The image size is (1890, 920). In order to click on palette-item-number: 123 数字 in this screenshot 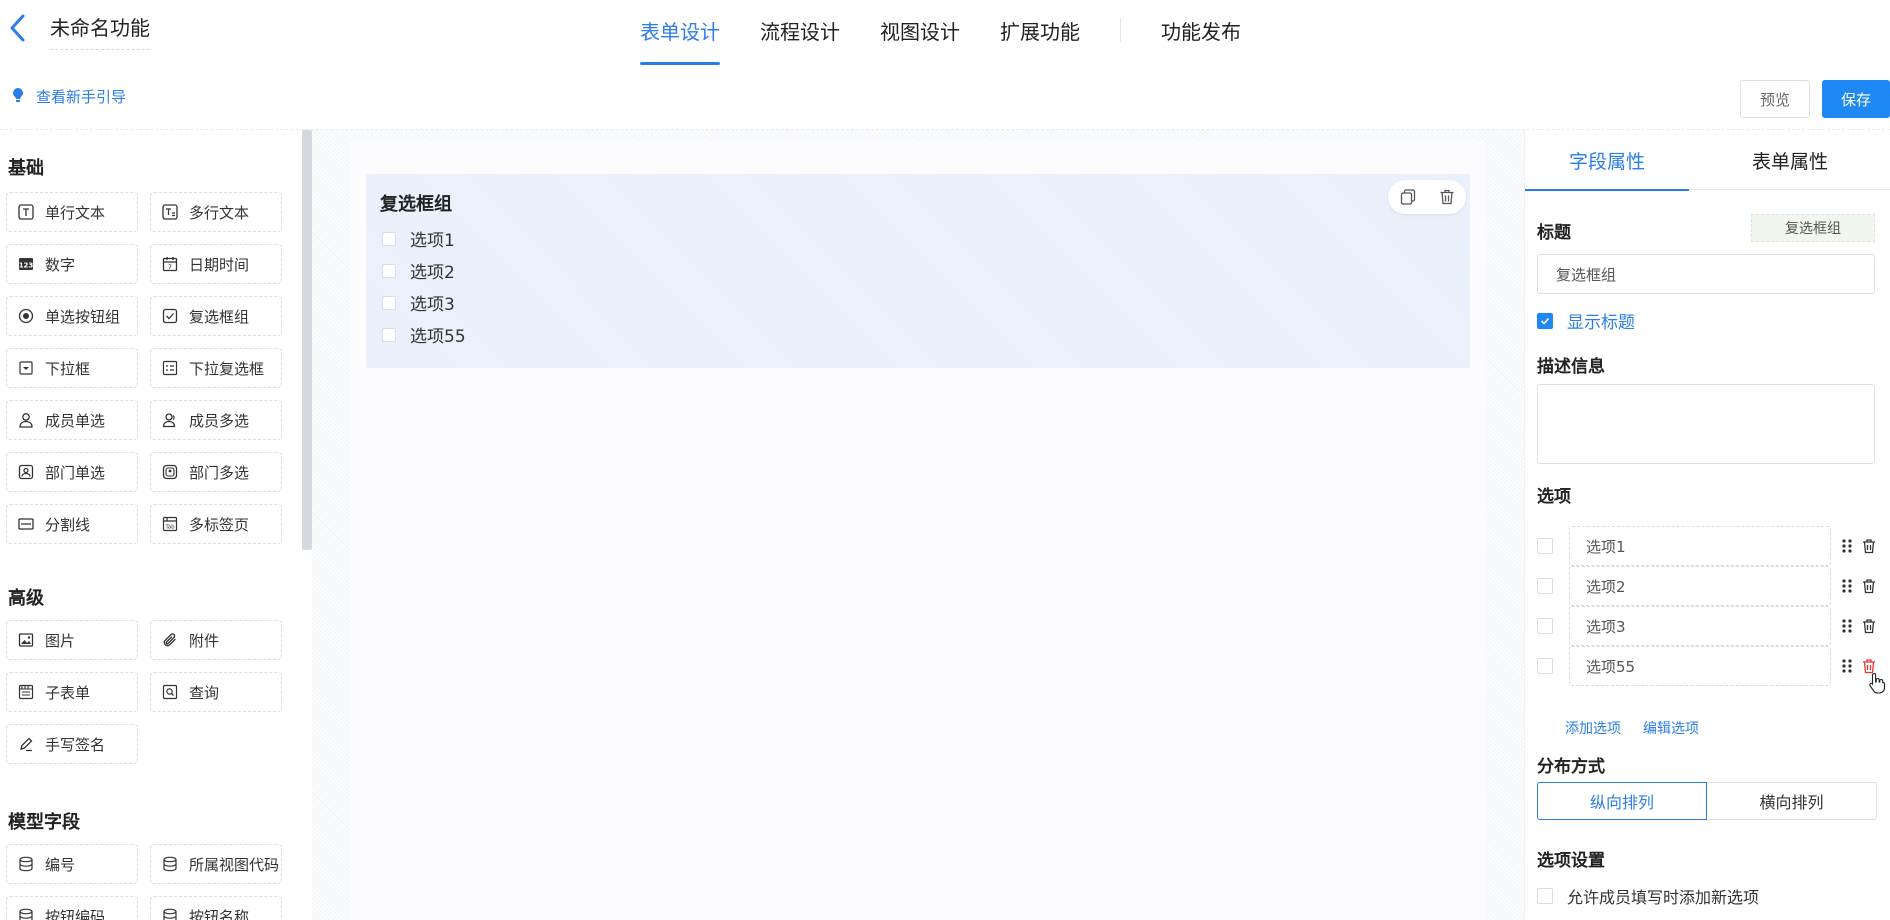, I will do `click(72, 264)`.